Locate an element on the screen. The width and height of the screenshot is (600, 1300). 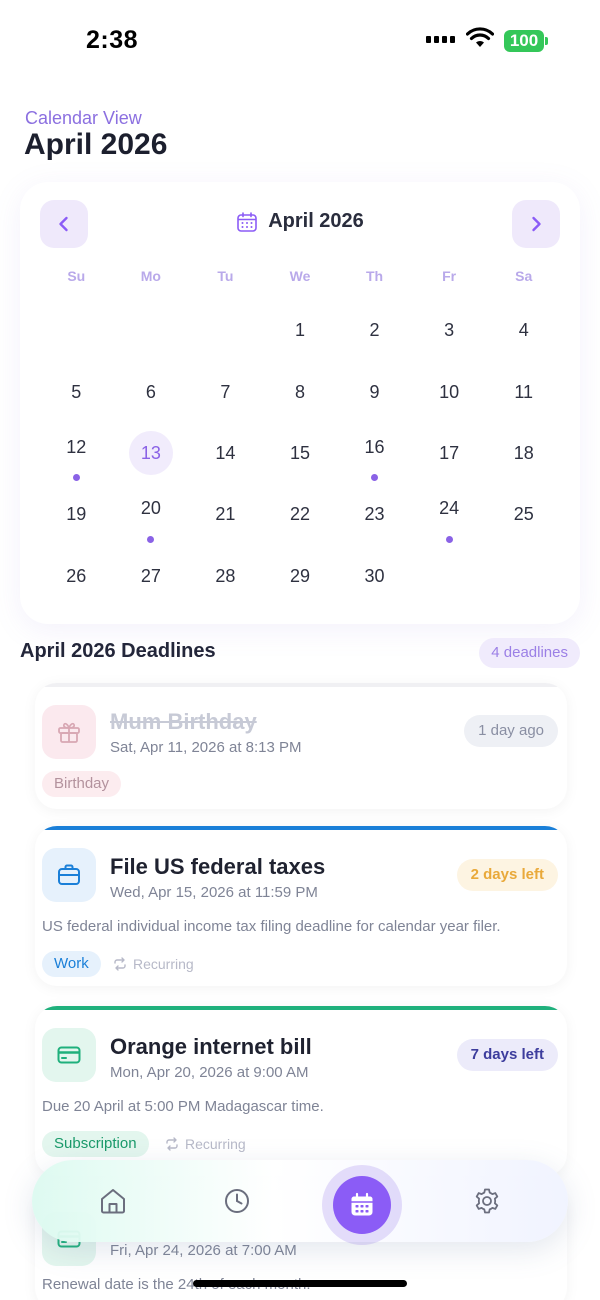
calendar-day: 13 is located at coordinates (151, 453).